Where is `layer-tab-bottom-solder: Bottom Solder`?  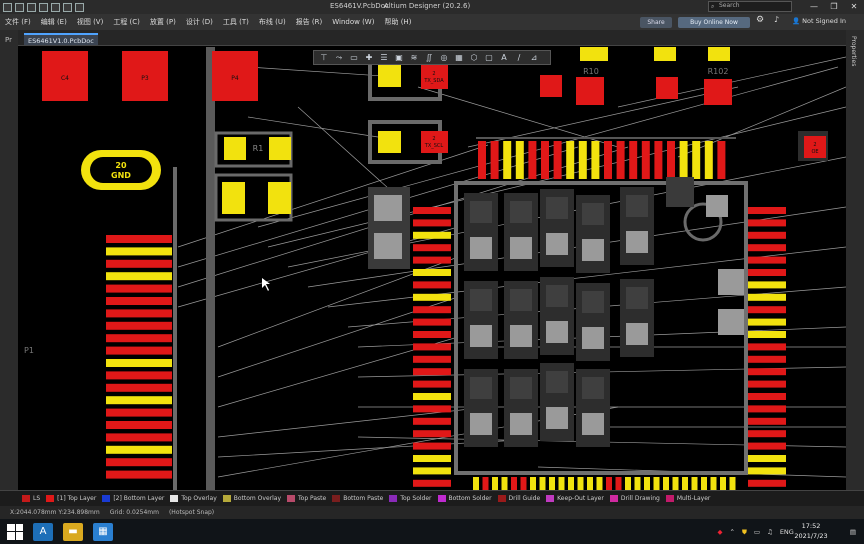
layer-tab-bottom-solder: Bottom Solder is located at coordinates (464, 498).